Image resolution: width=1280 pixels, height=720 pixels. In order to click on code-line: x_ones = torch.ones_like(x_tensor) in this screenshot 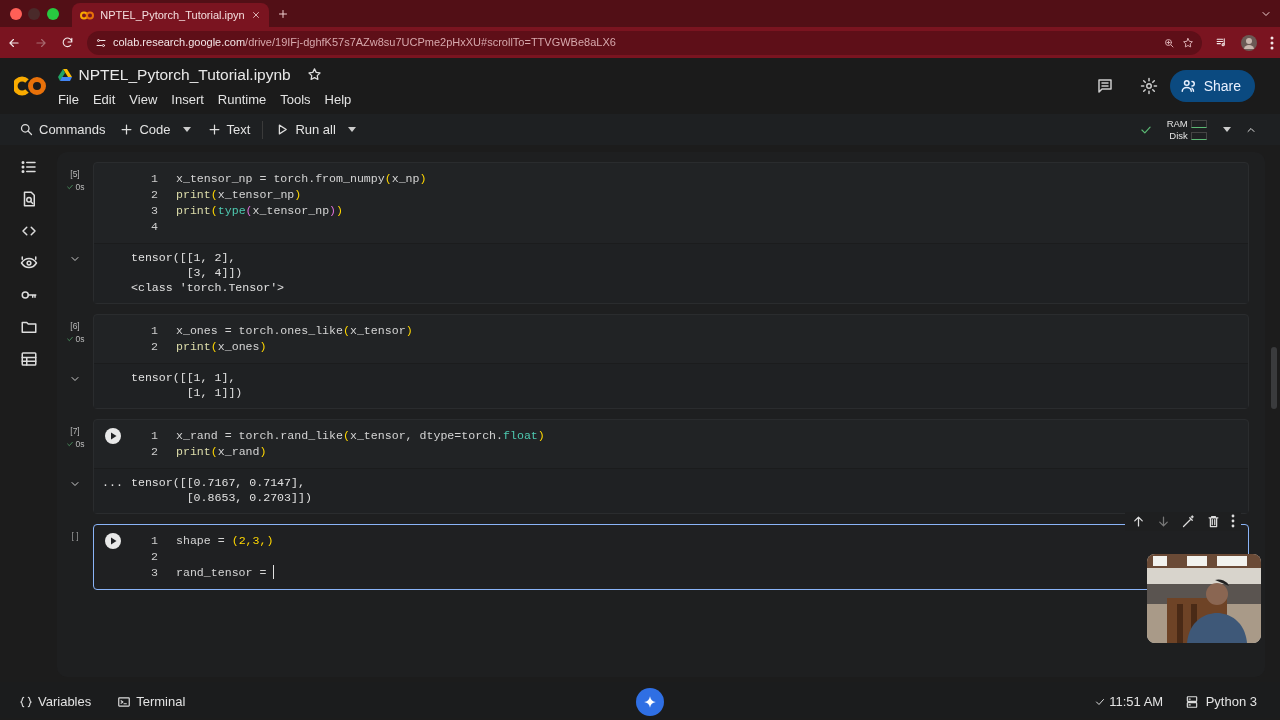, I will do `click(294, 331)`.